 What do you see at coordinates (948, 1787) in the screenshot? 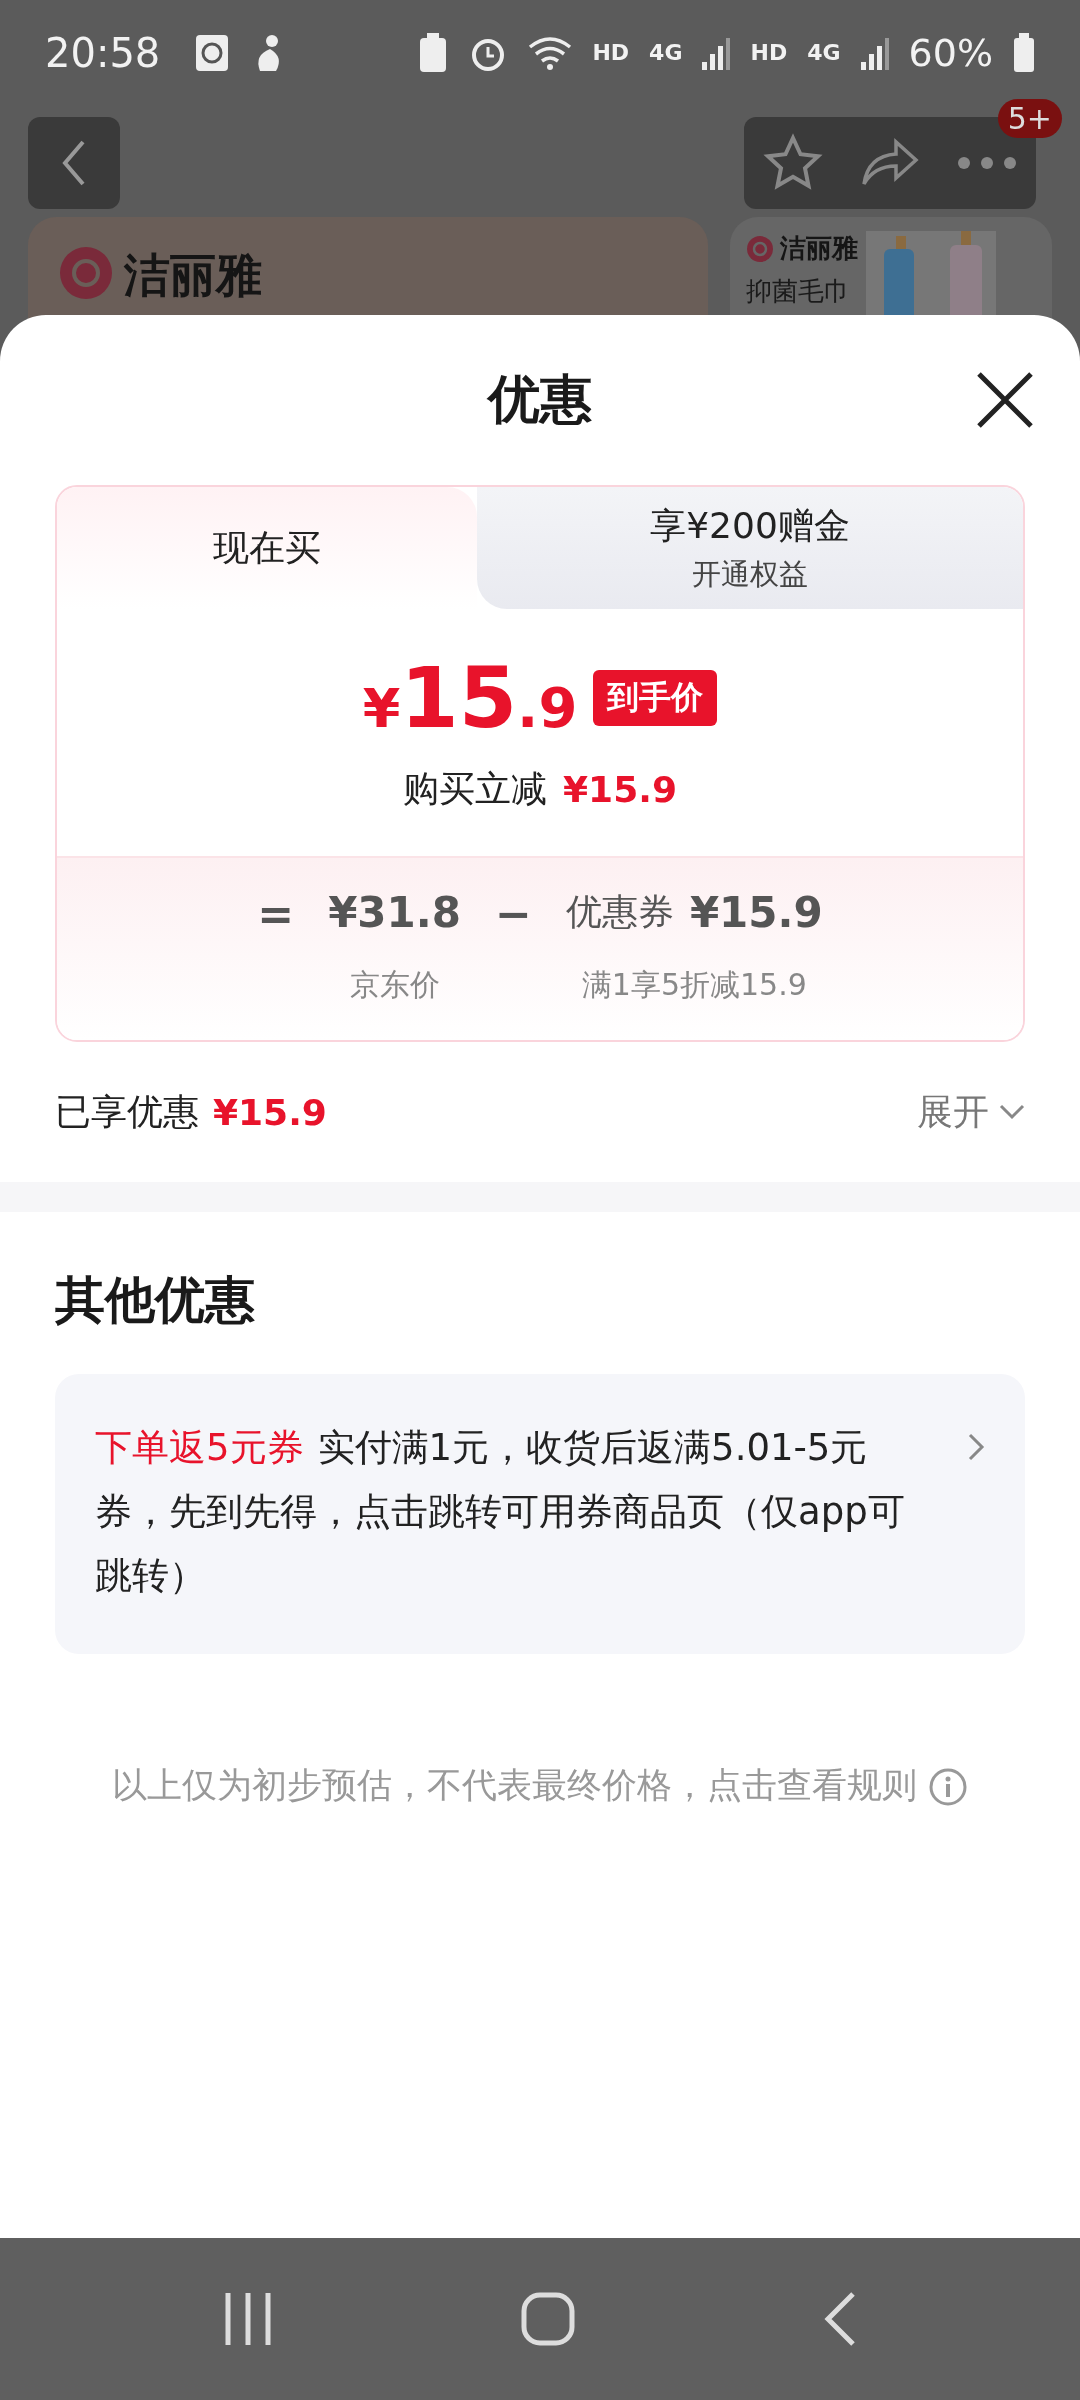
I see `info-icon` at bounding box center [948, 1787].